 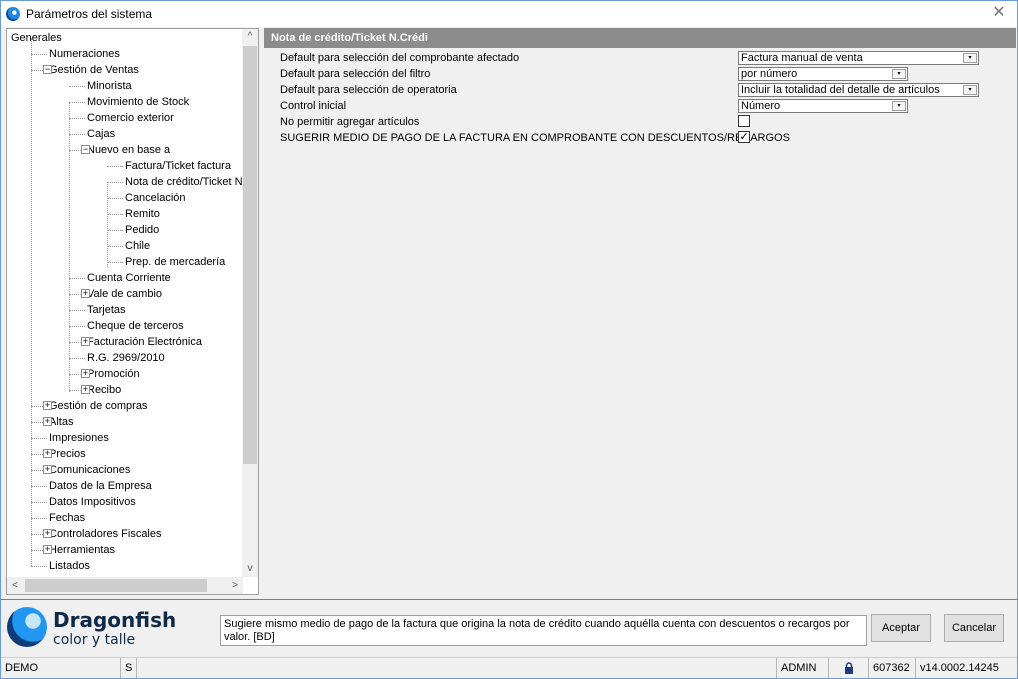 What do you see at coordinates (106, 310) in the screenshot?
I see `tree-item: Tarjetas` at bounding box center [106, 310].